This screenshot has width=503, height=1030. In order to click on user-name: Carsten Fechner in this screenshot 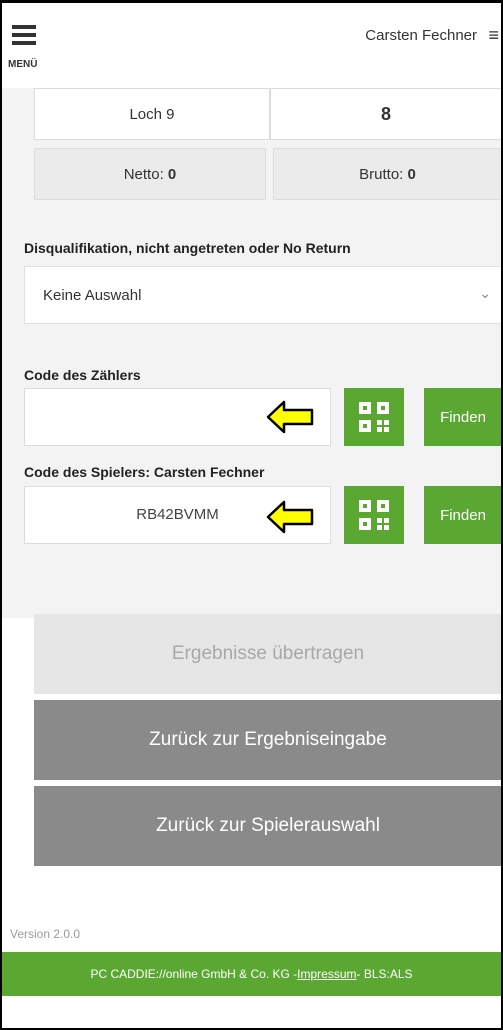, I will do `click(421, 35)`.